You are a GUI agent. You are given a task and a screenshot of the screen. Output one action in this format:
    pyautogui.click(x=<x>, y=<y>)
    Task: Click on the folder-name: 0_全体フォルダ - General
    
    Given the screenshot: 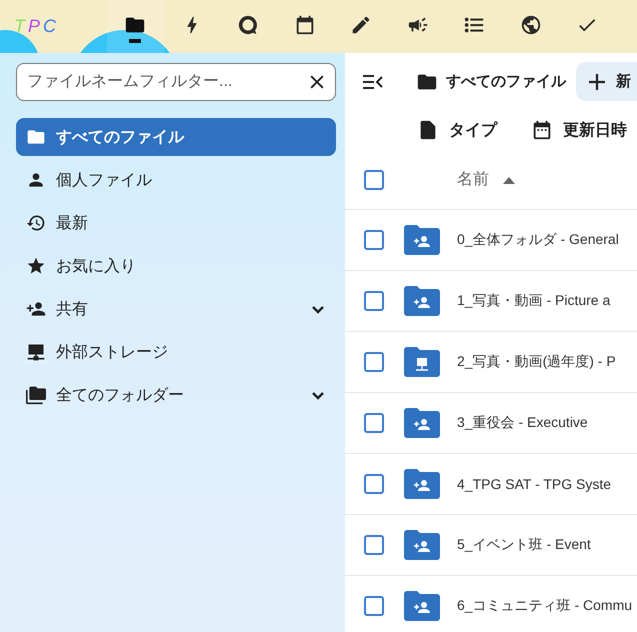 What is the action you would take?
    pyautogui.click(x=538, y=240)
    